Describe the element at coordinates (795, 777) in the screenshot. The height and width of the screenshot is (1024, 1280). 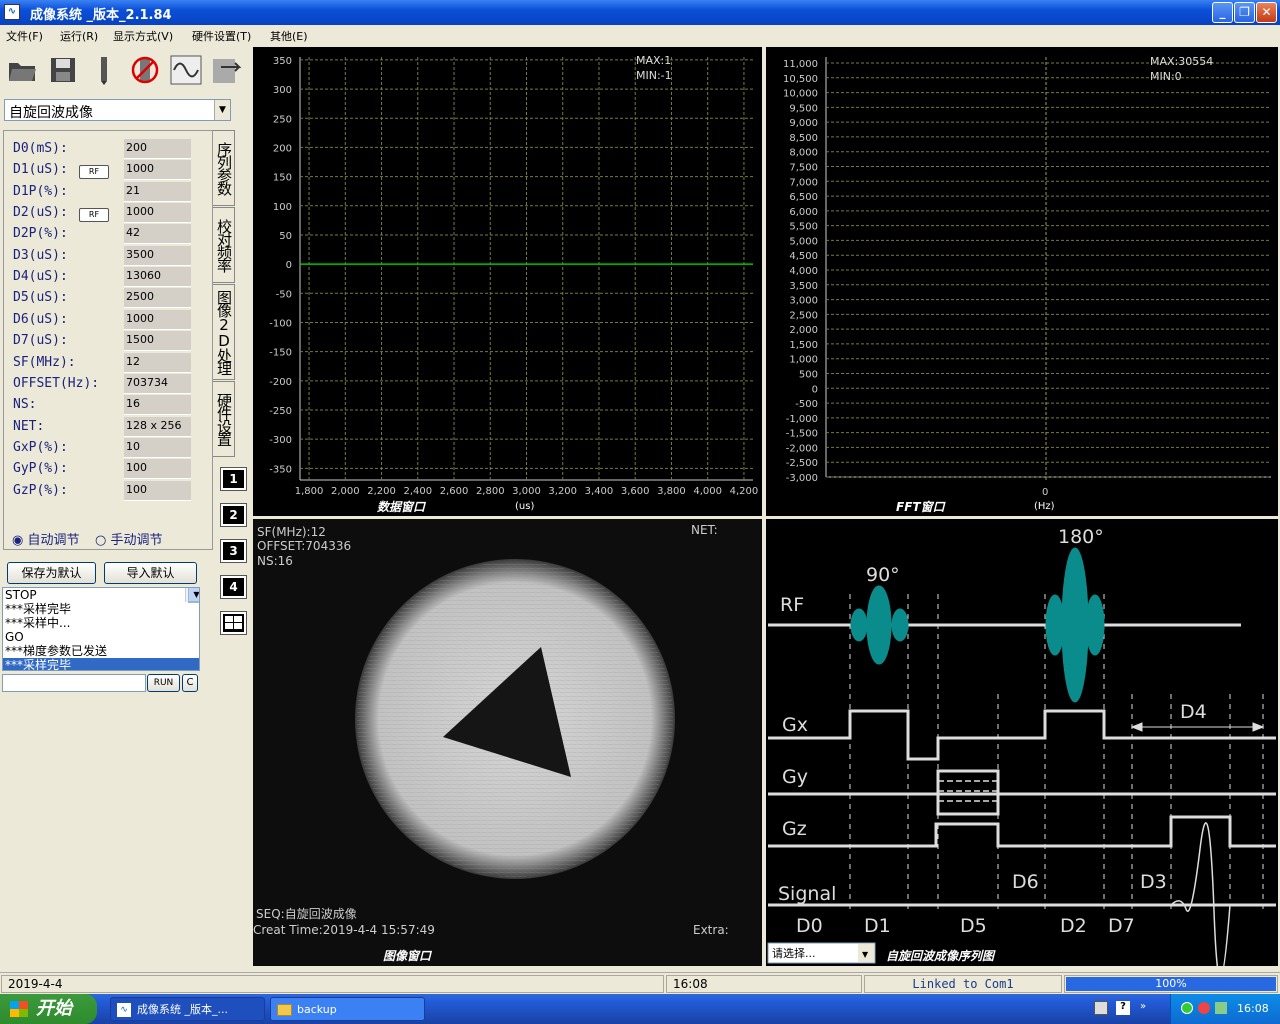
I see `row-label-gy: Gy` at that location.